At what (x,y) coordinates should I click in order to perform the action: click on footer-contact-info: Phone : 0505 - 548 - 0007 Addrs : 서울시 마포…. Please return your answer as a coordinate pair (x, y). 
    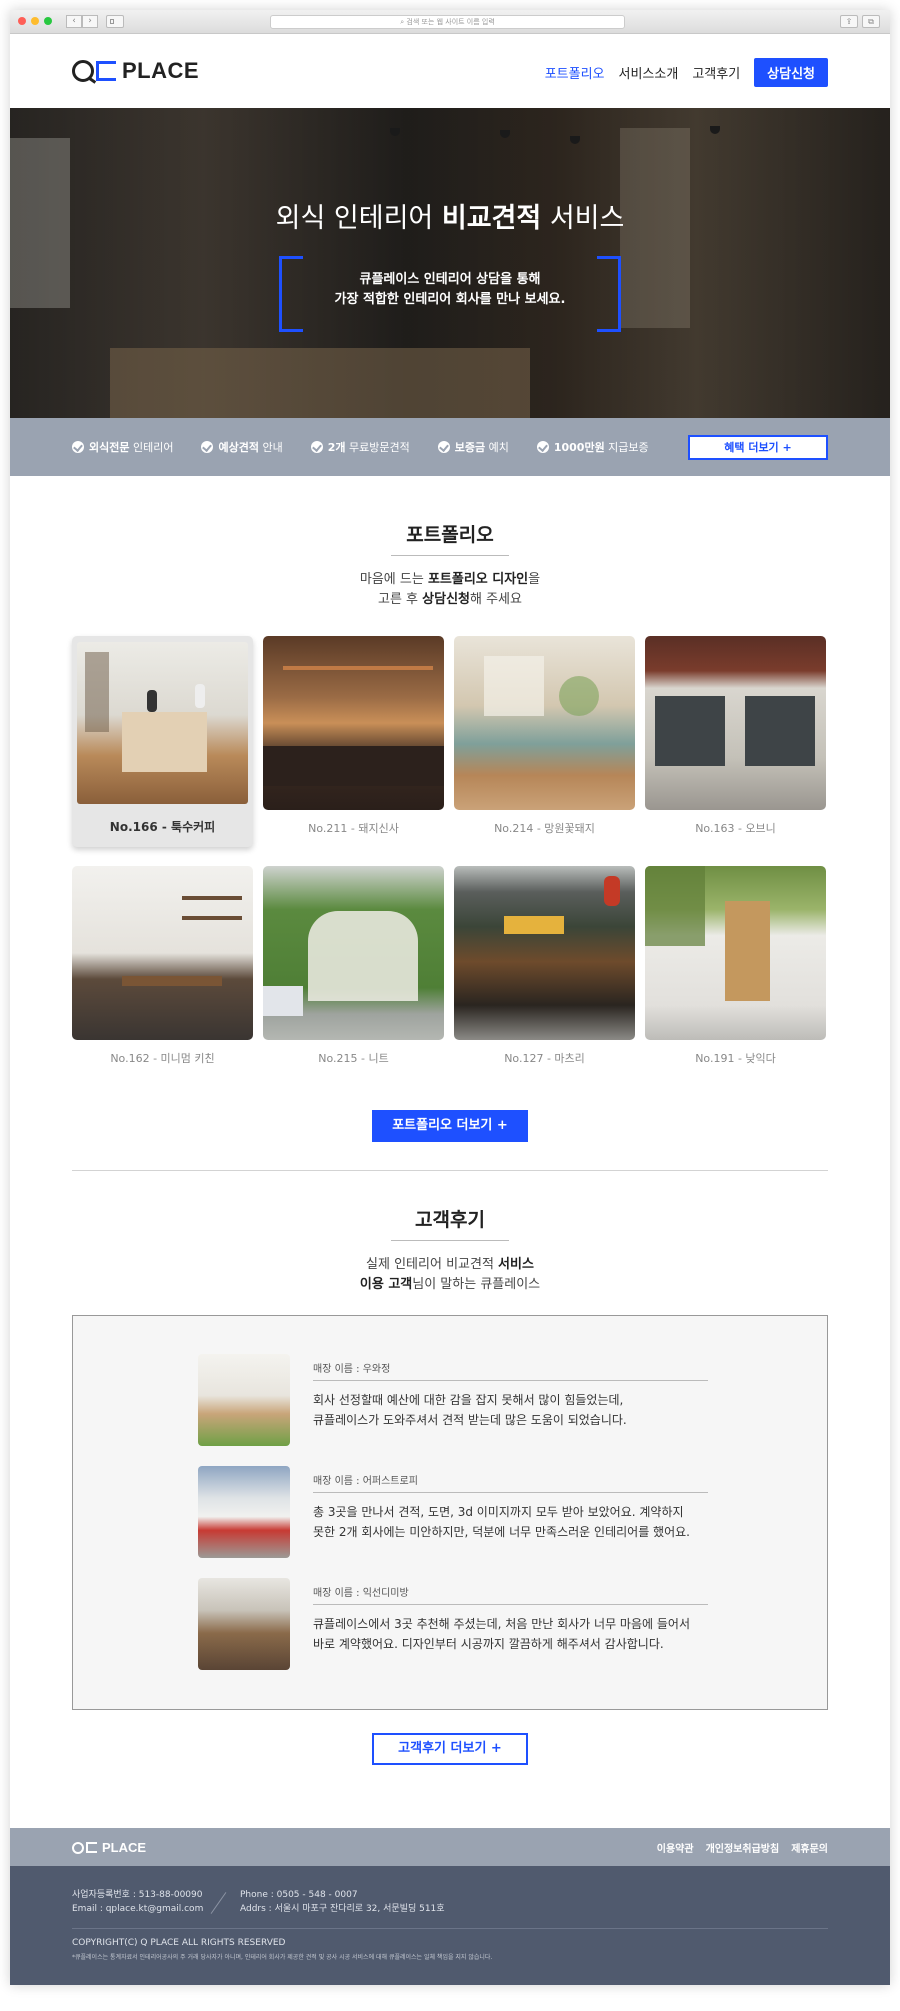
    Looking at the image, I should click on (342, 1902).